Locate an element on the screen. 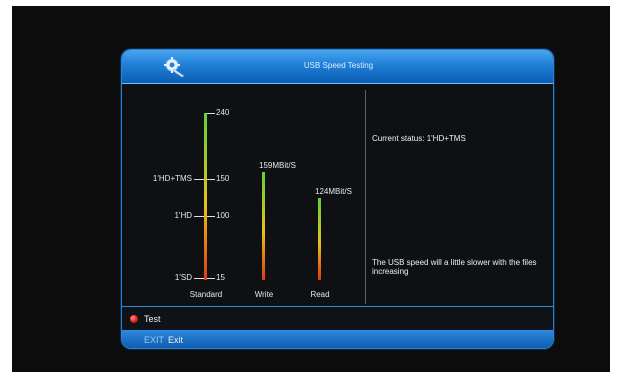 Image resolution: width=623 pixels, height=381 pixels. exit-button: Exit is located at coordinates (175, 340).